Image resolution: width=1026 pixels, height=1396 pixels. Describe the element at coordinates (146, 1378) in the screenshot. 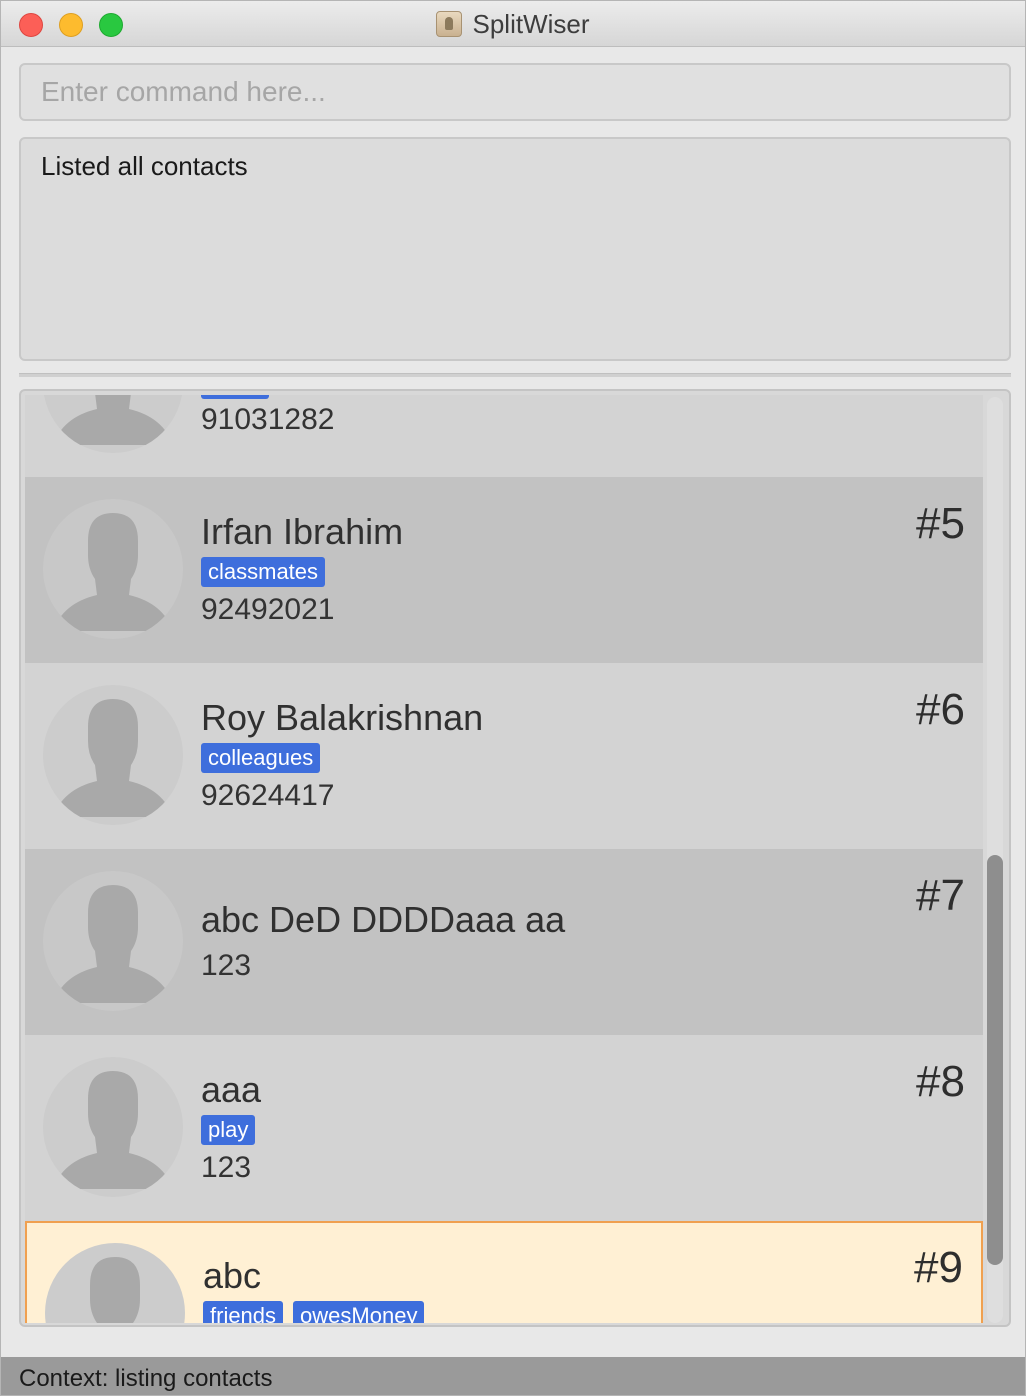

I see `status-context: Context: listing contacts` at that location.